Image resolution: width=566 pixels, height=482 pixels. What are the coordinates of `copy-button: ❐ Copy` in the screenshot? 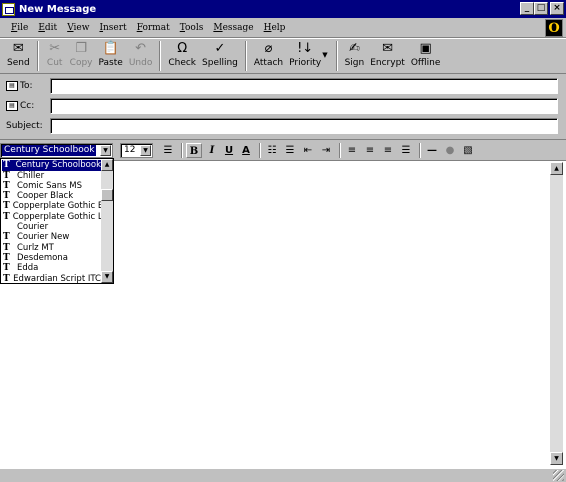 It's located at (81, 54).